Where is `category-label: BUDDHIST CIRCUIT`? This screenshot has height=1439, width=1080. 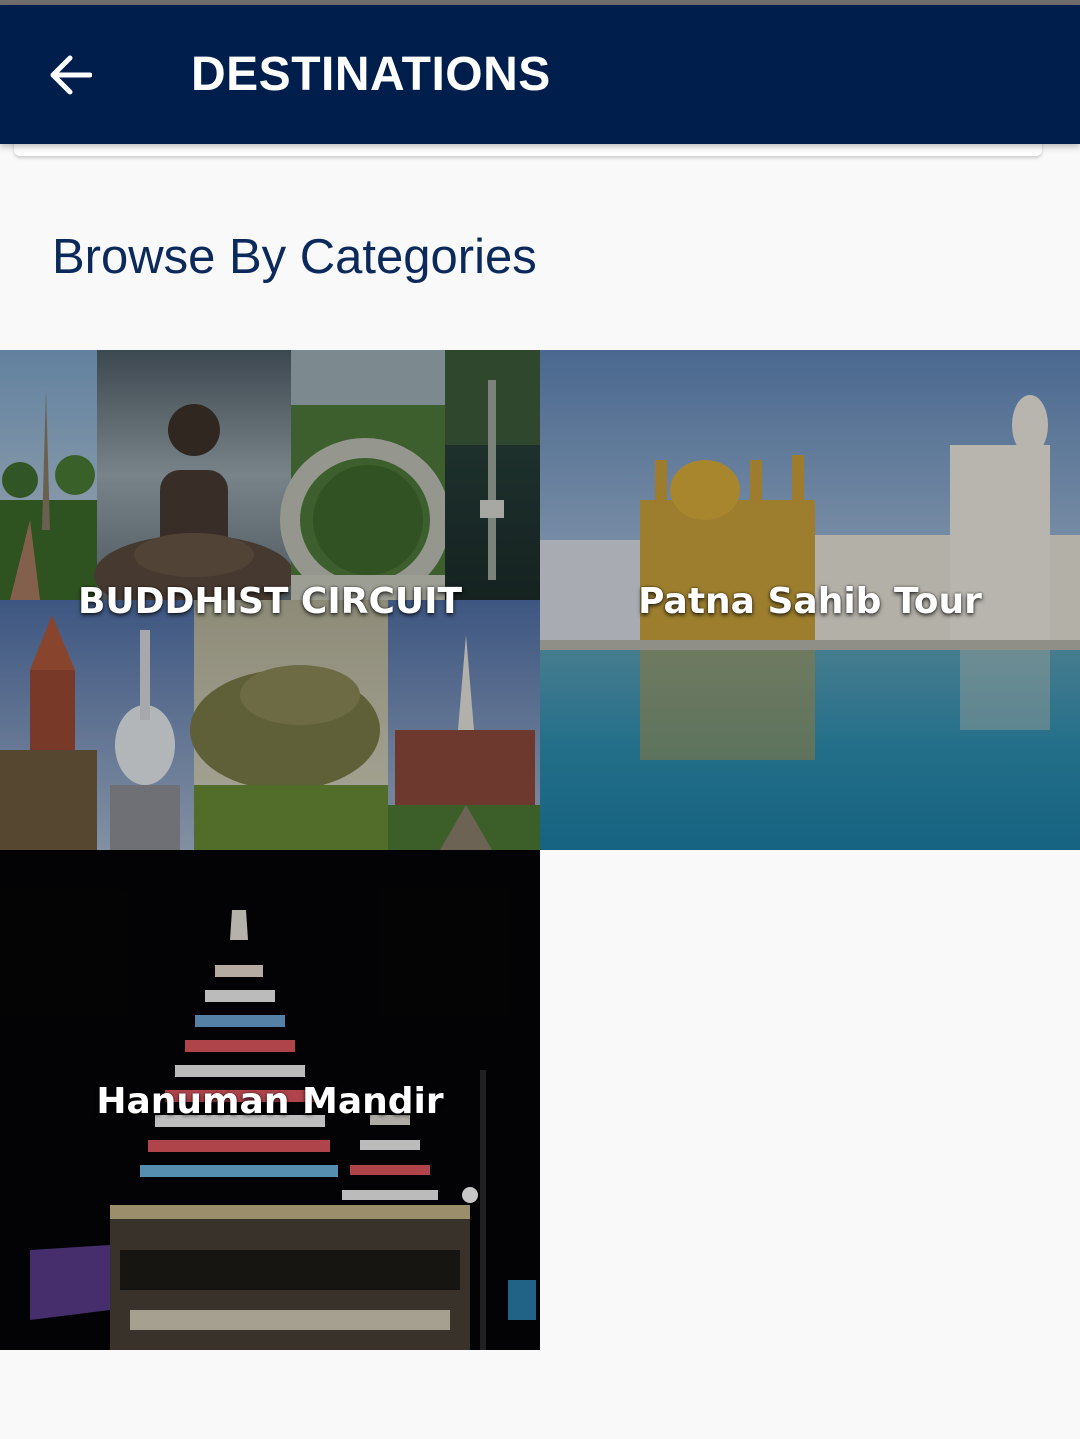 category-label: BUDDHIST CIRCUIT is located at coordinates (270, 601).